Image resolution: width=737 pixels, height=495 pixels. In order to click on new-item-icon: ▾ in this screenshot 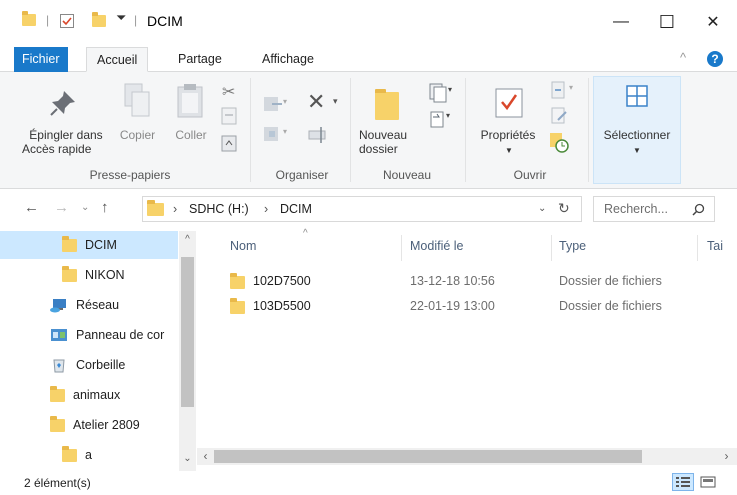, I will do `click(441, 93)`.